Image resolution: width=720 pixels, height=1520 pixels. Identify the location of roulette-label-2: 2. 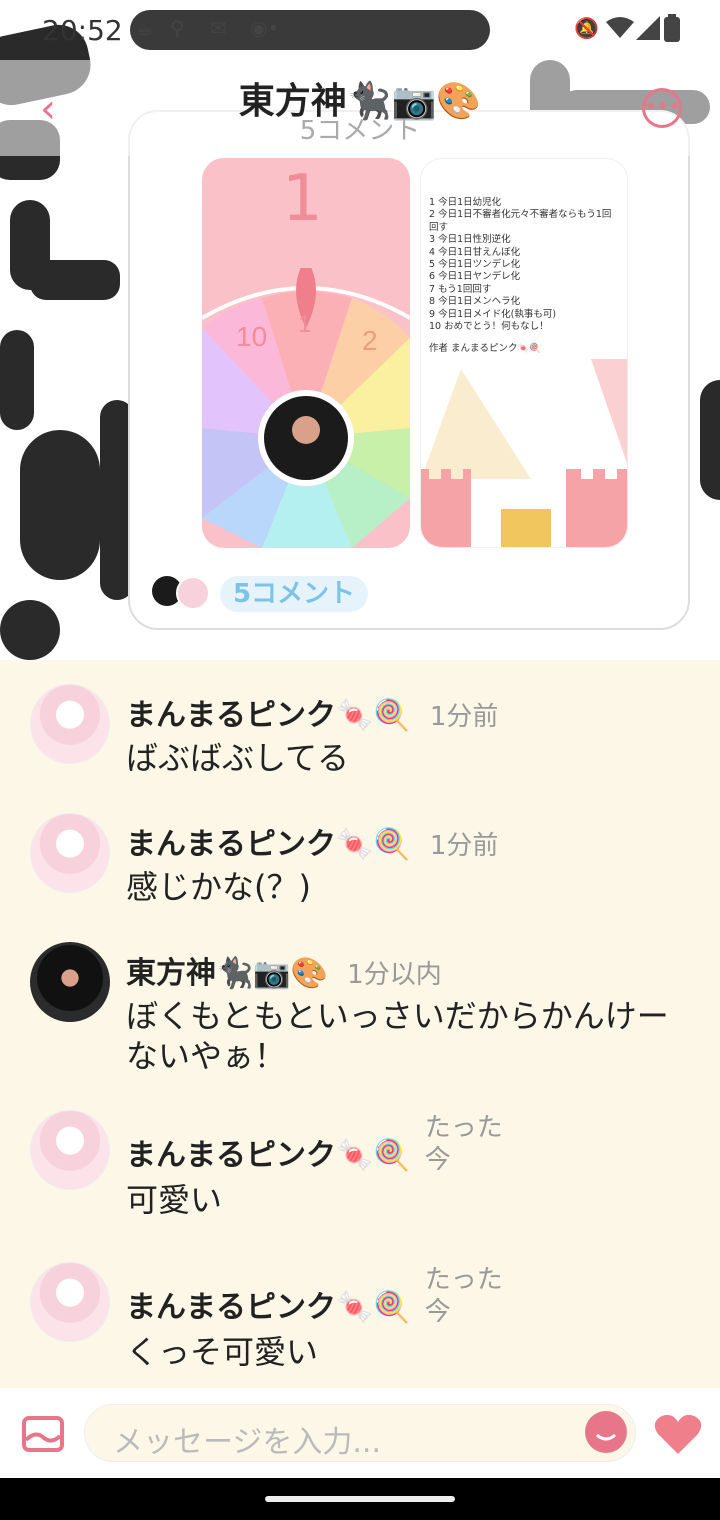
(370, 340).